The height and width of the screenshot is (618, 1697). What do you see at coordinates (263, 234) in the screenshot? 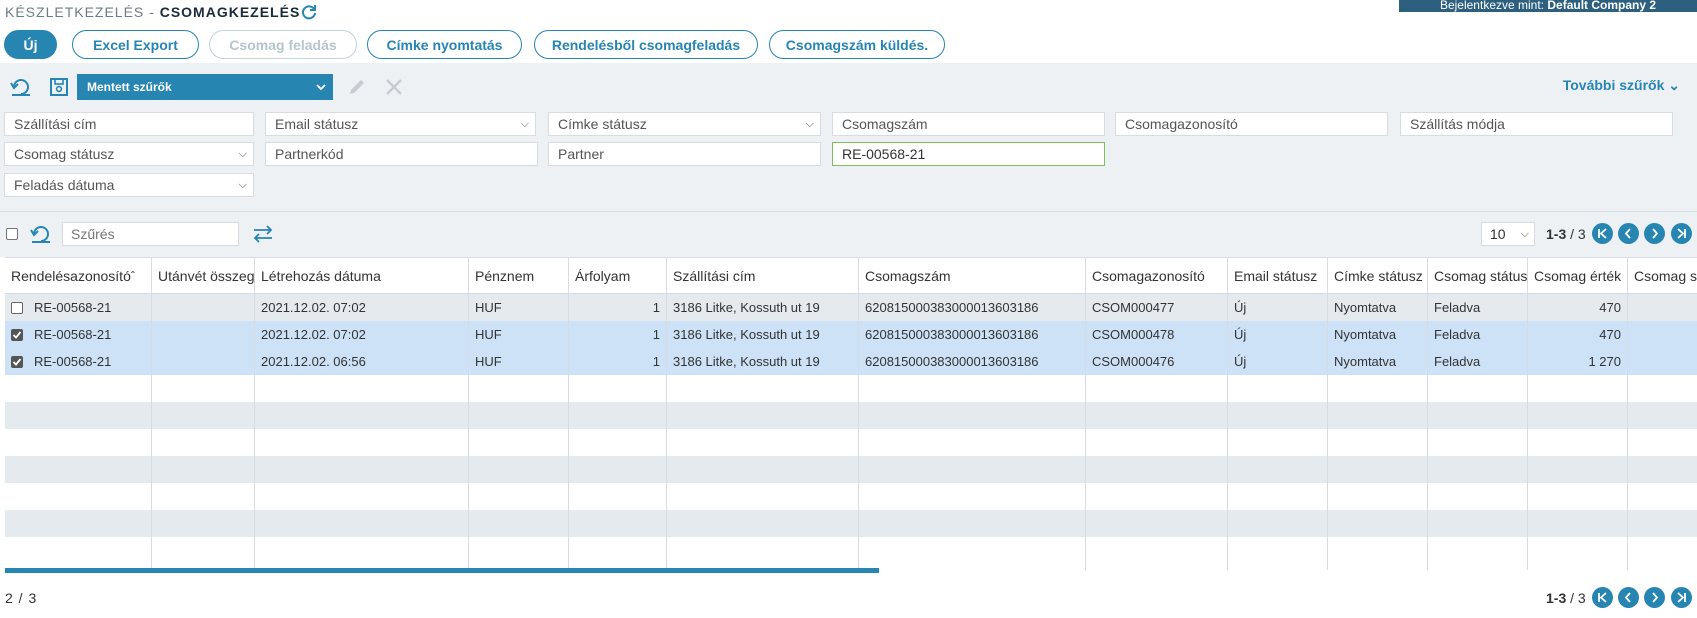
I see `swap-icon` at bounding box center [263, 234].